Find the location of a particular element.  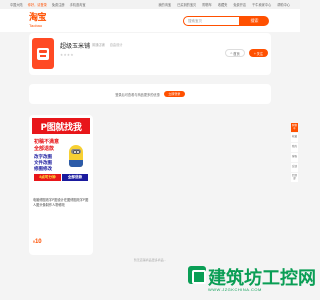

sidebar-favorites: 收藏 is located at coordinates (294, 137).